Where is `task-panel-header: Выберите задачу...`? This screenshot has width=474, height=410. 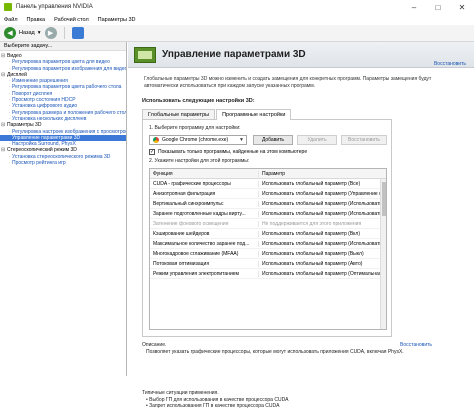
task-panel-header: Выберите задачу... is located at coordinates (63, 46).